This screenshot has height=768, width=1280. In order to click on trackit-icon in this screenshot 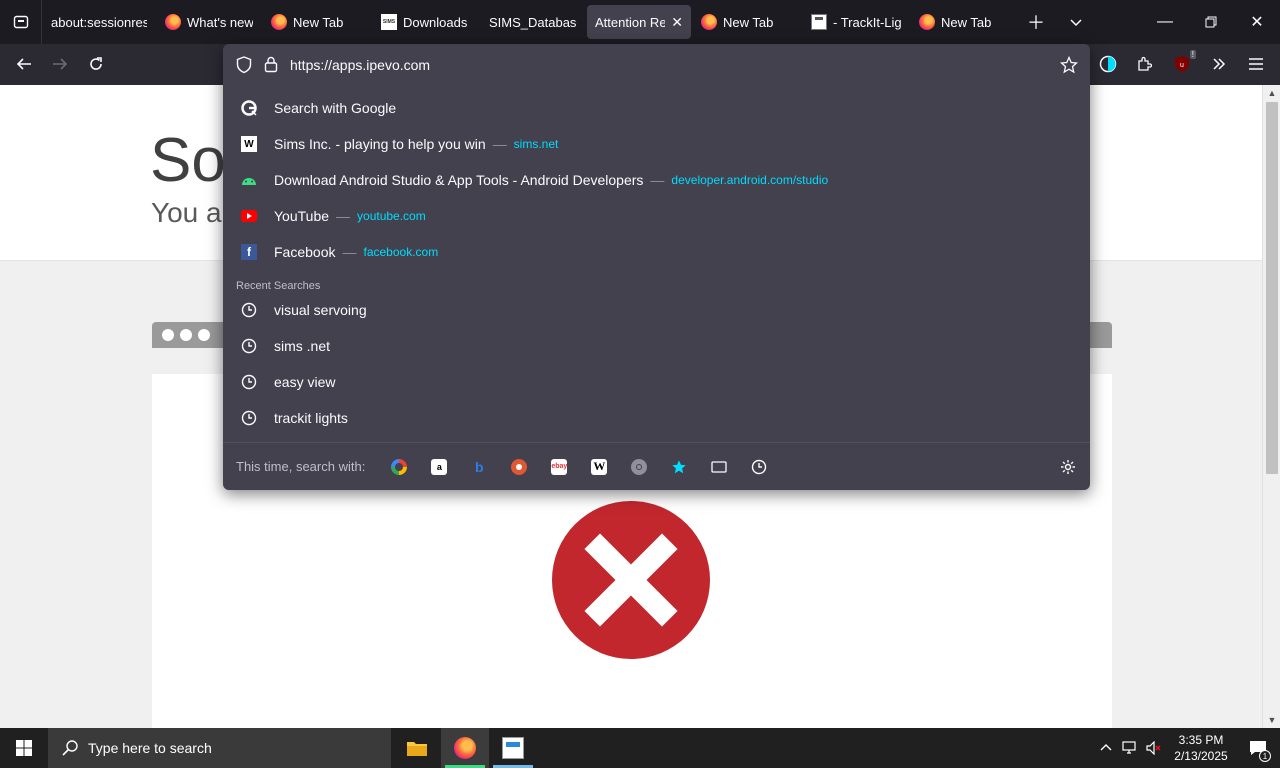, I will do `click(819, 22)`.